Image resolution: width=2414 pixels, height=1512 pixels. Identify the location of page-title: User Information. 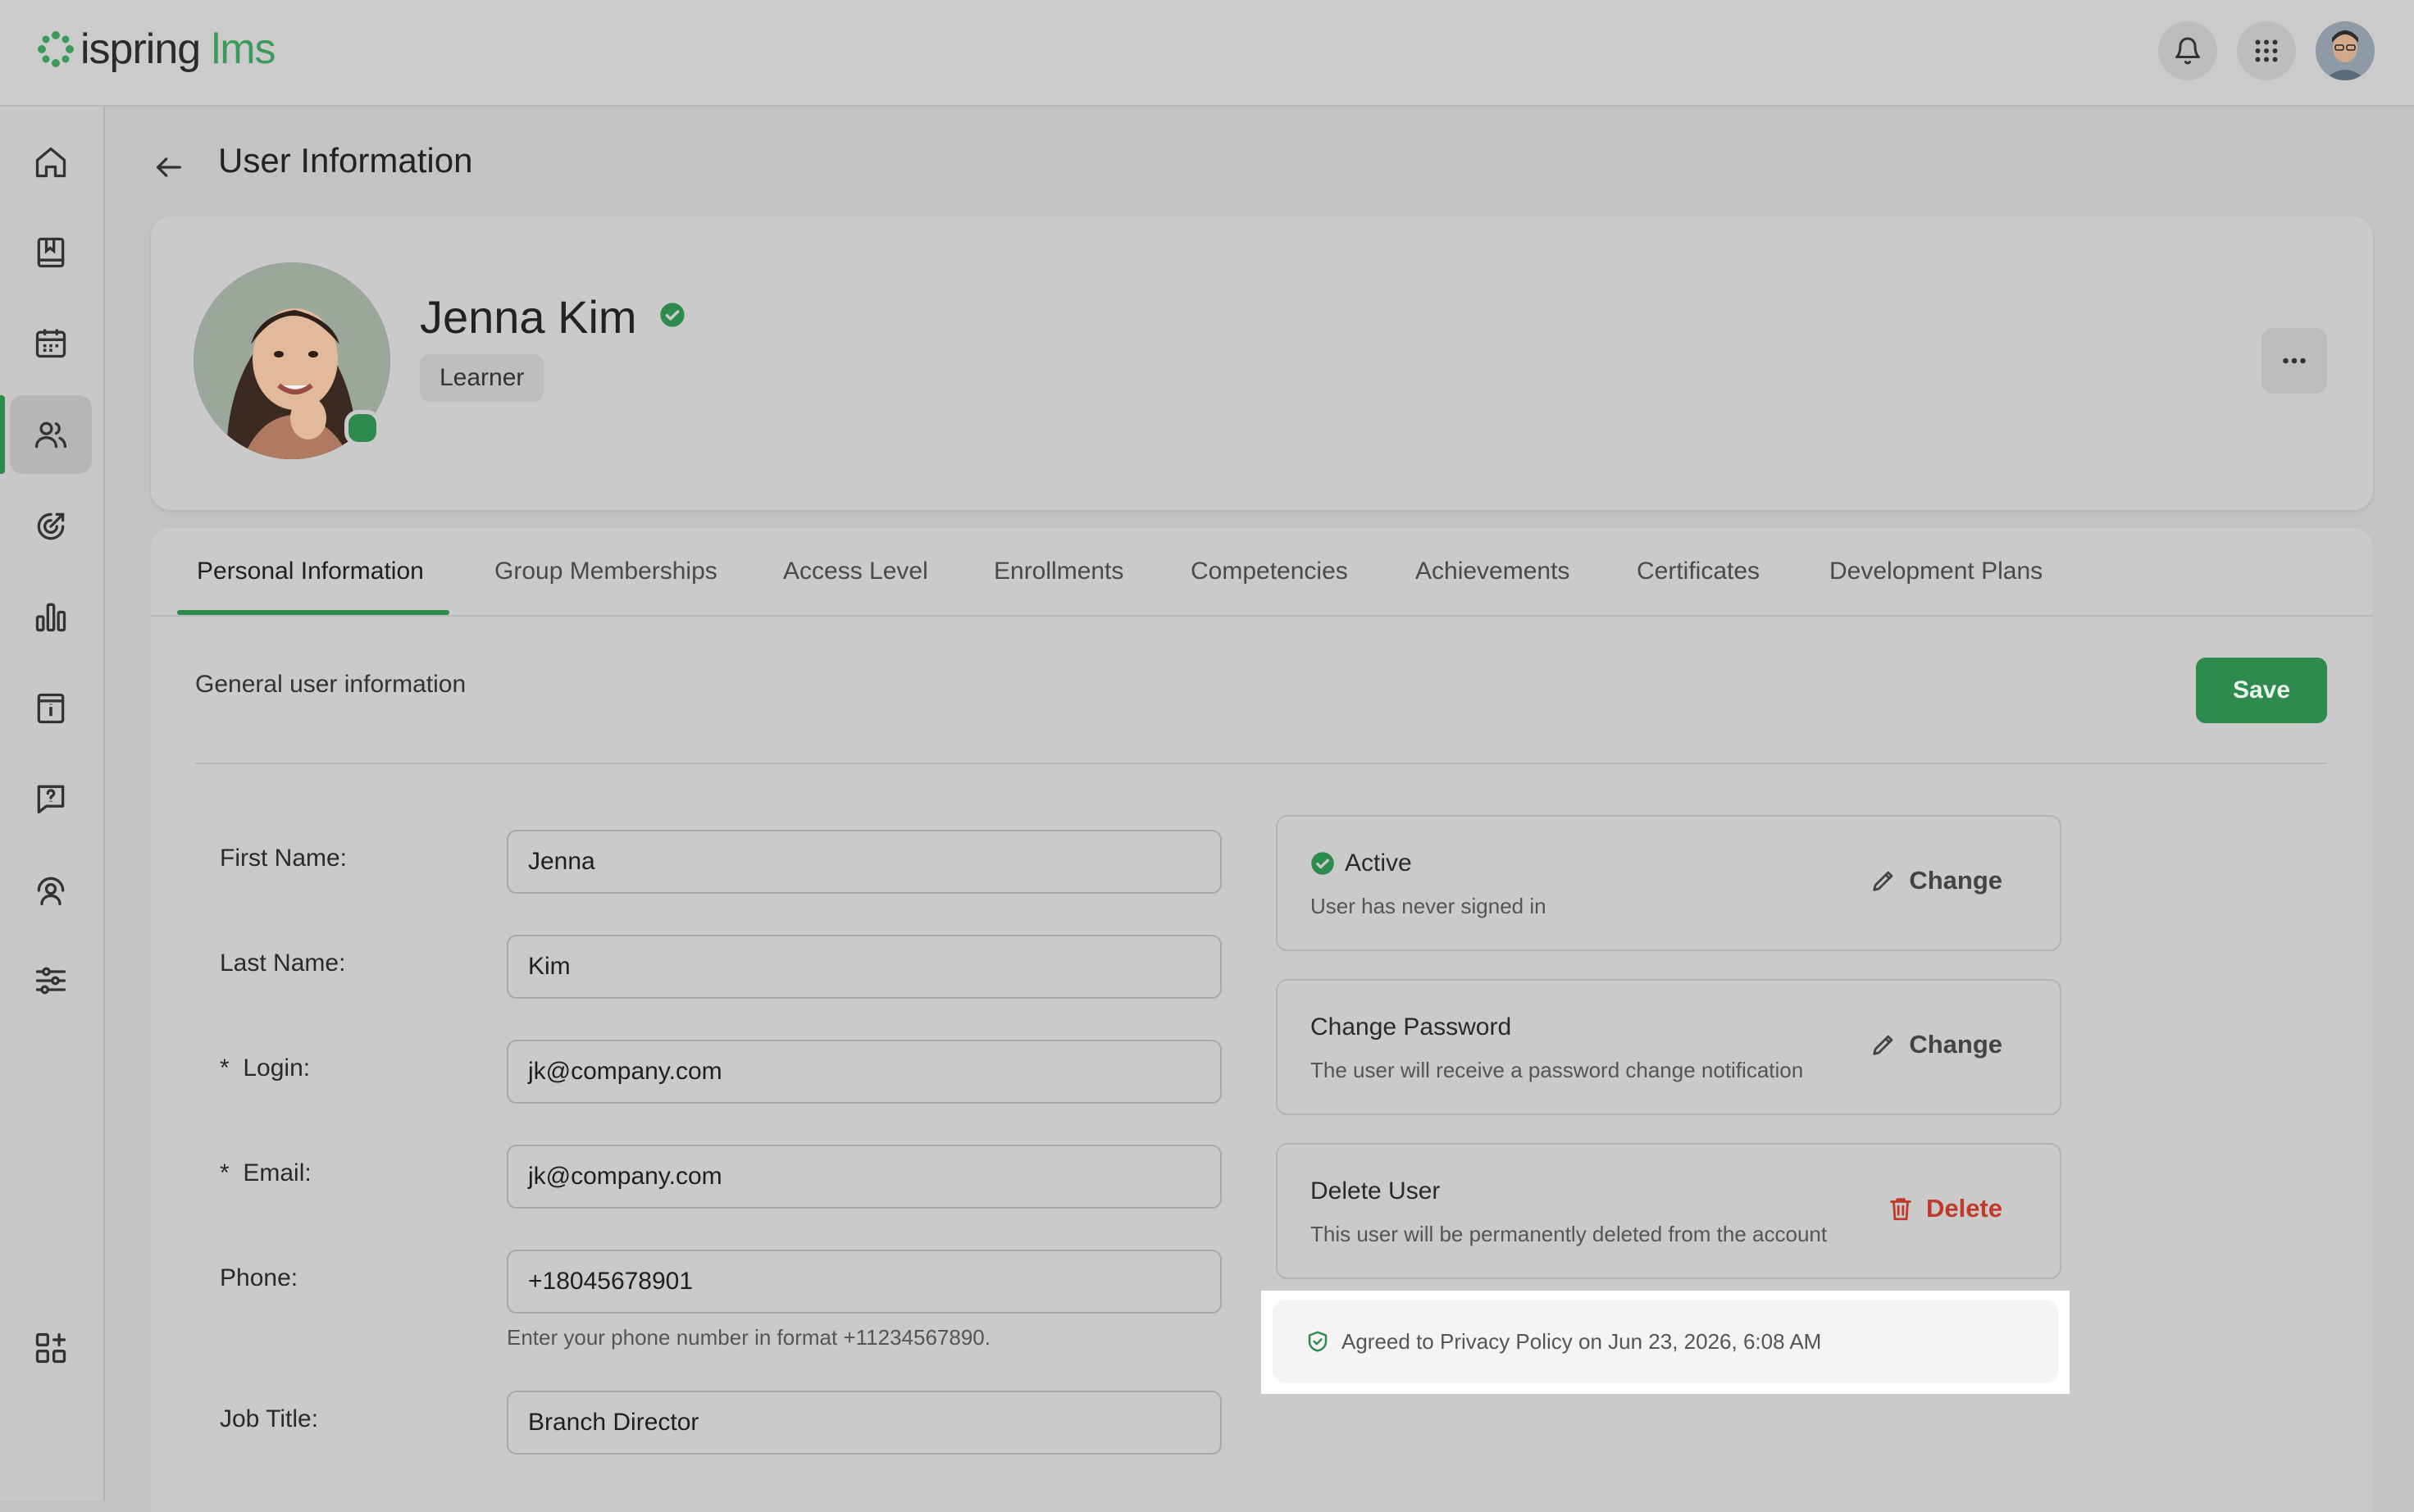
(345, 160).